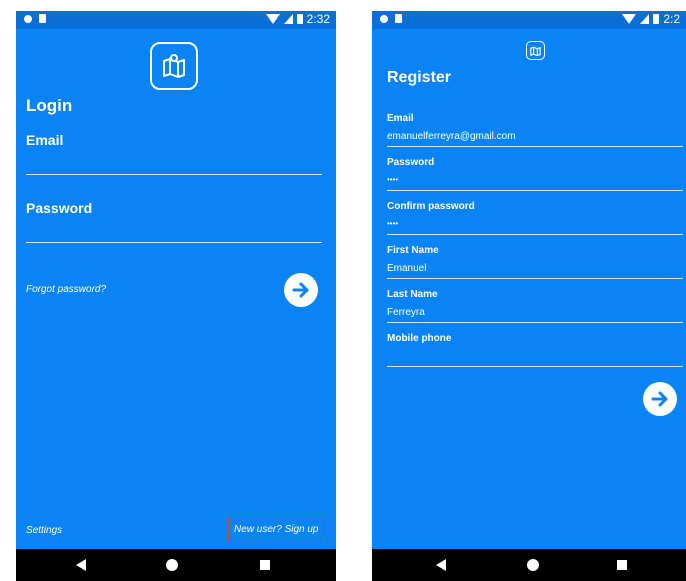 The image size is (686, 581). I want to click on status-bar: 2:32, so click(176, 20).